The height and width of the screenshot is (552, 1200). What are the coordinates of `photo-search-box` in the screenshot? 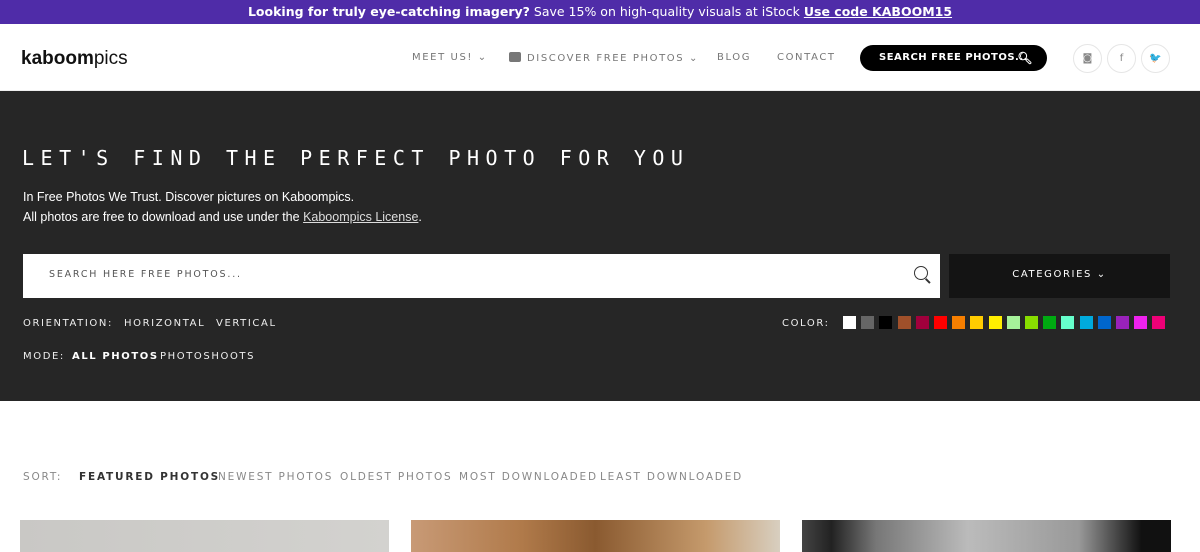 It's located at (481, 276).